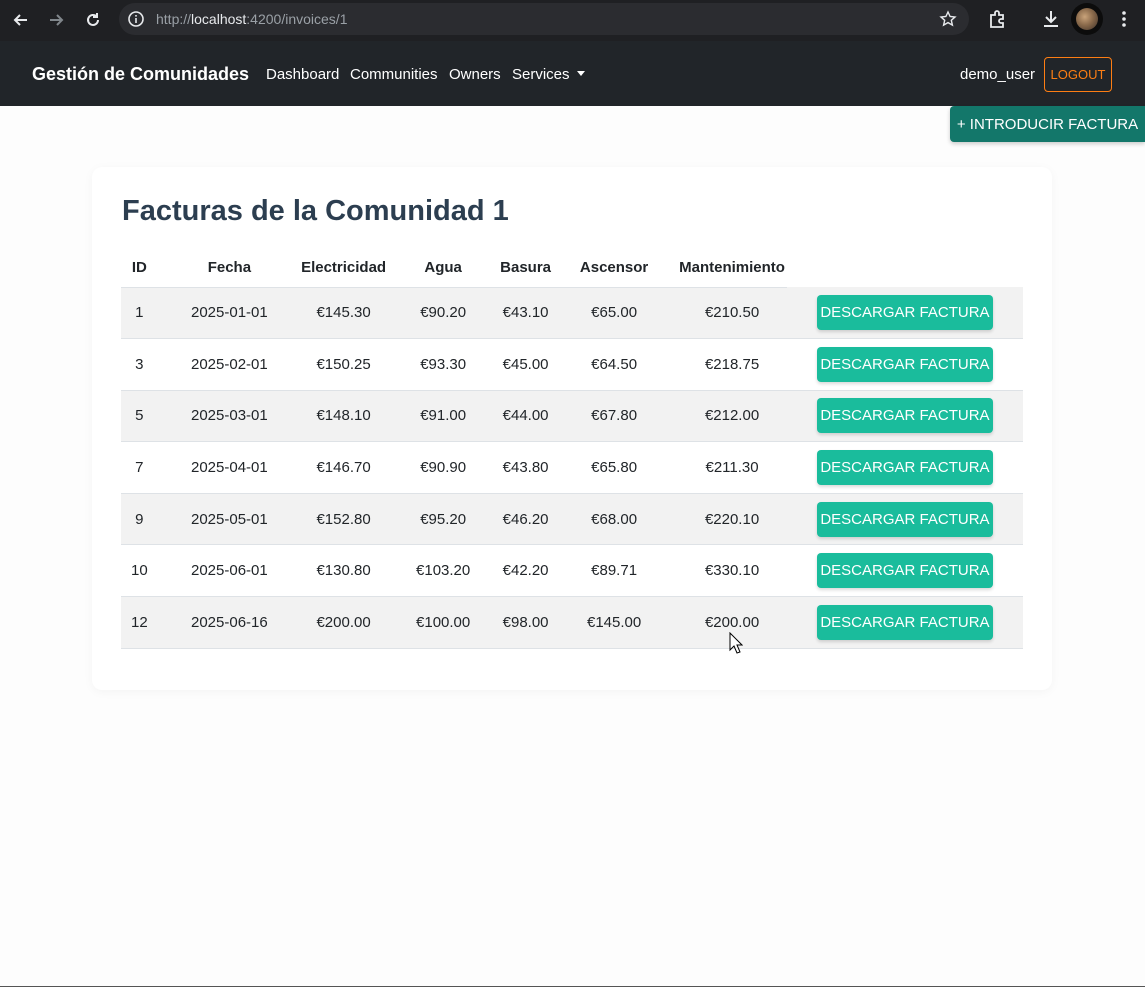  Describe the element at coordinates (526, 571) in the screenshot. I see `table-cell-basura: €42.20` at that location.